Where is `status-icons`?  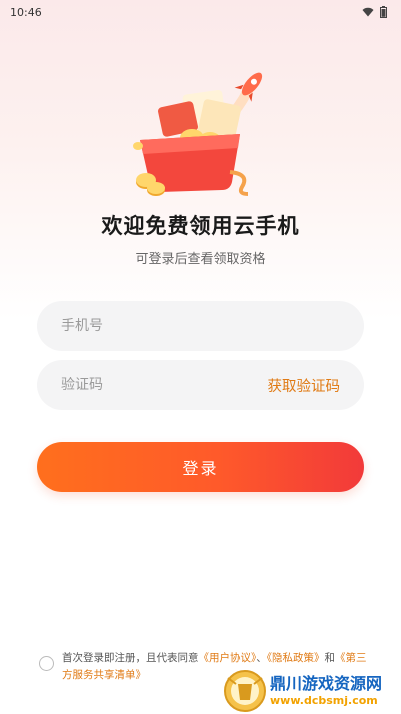 status-icons is located at coordinates (374, 12).